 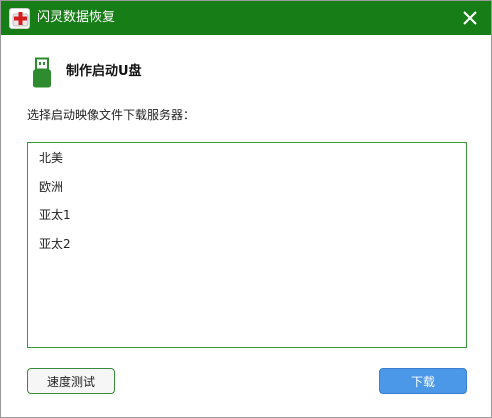 What do you see at coordinates (470, 18) in the screenshot?
I see `close-icon` at bounding box center [470, 18].